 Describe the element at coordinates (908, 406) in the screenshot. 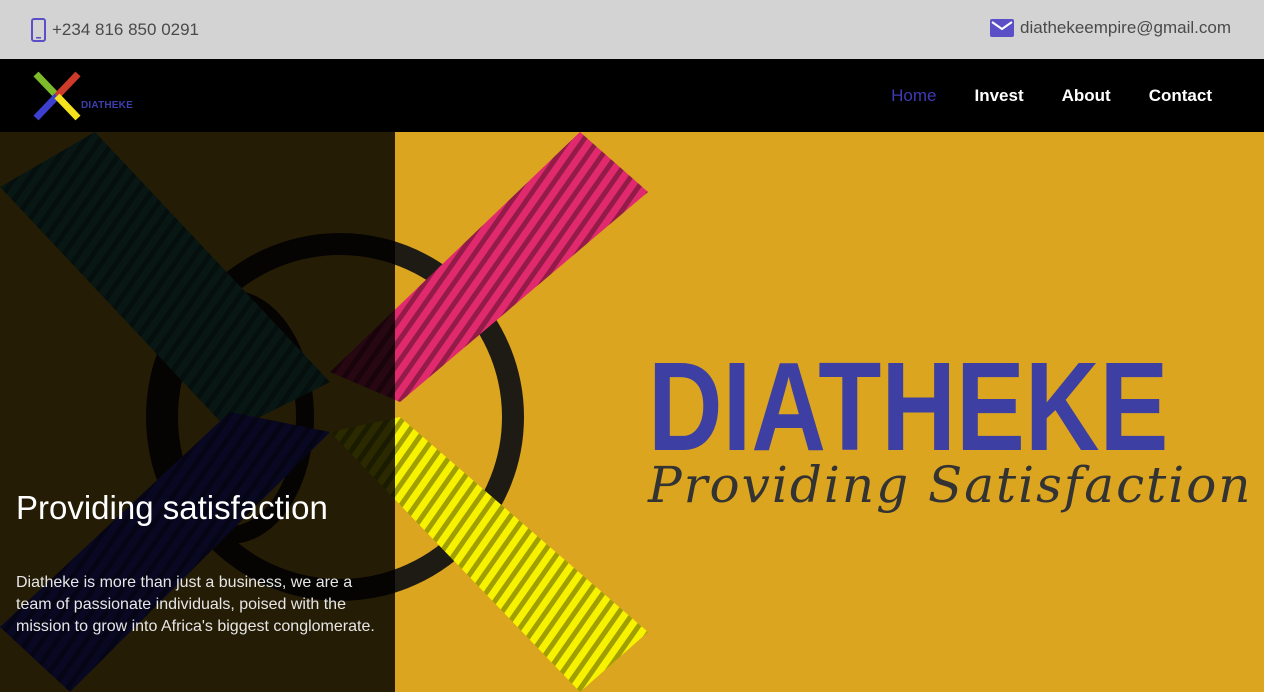

I see `brand-name-heading: DIATHEKE` at that location.